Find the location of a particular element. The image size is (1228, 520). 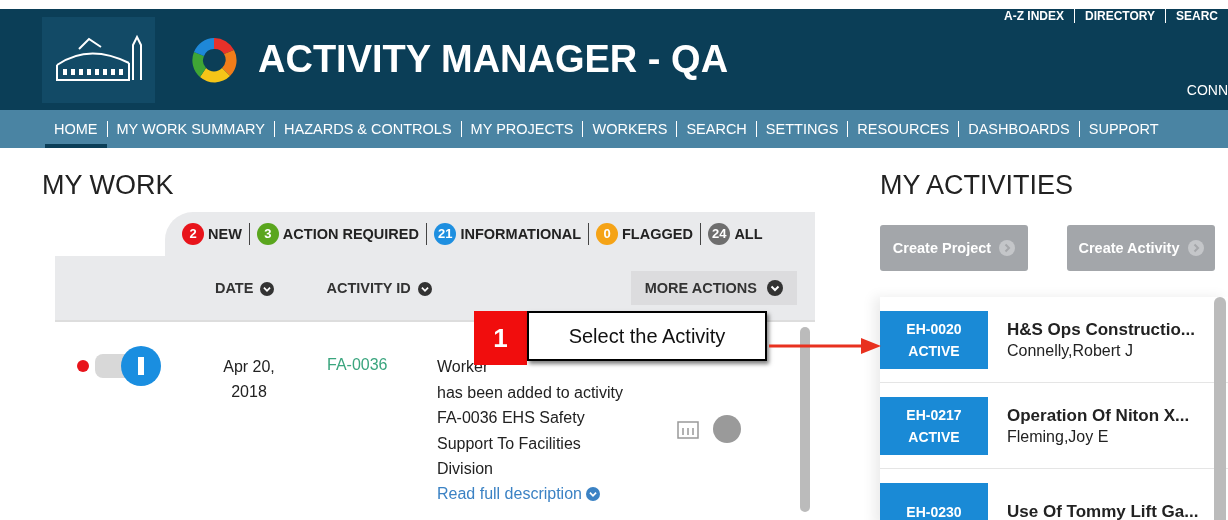

nav-tab: SEARCH is located at coordinates (716, 129).